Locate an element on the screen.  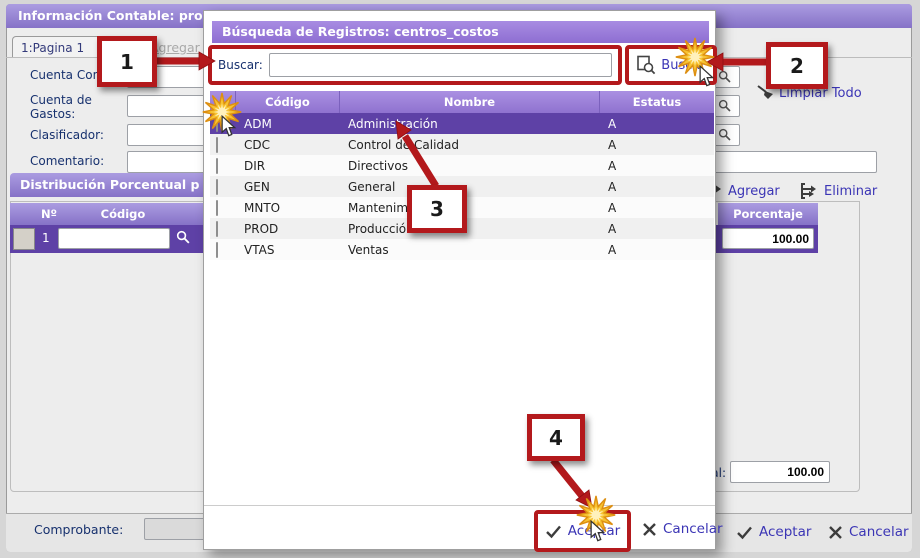
col-select: . is located at coordinates (223, 102).